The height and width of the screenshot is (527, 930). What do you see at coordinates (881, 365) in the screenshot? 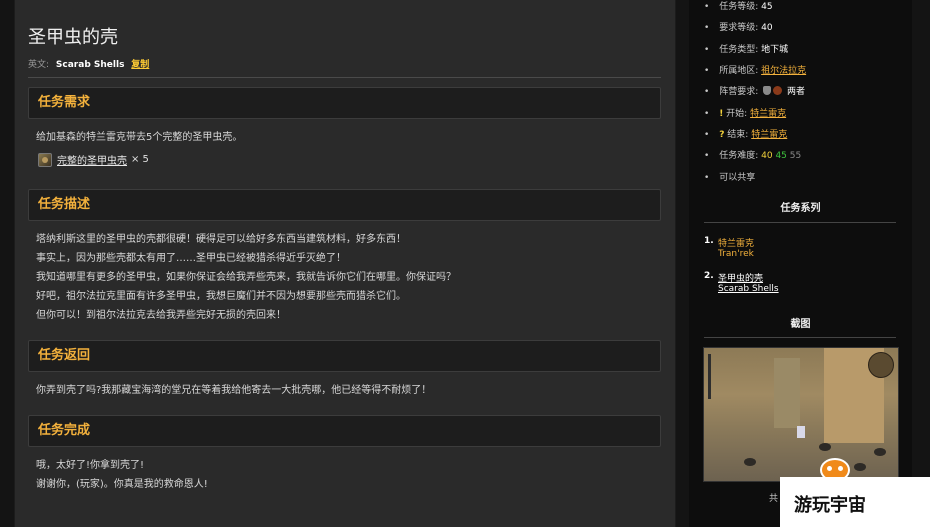
I see `minimap-icon` at bounding box center [881, 365].